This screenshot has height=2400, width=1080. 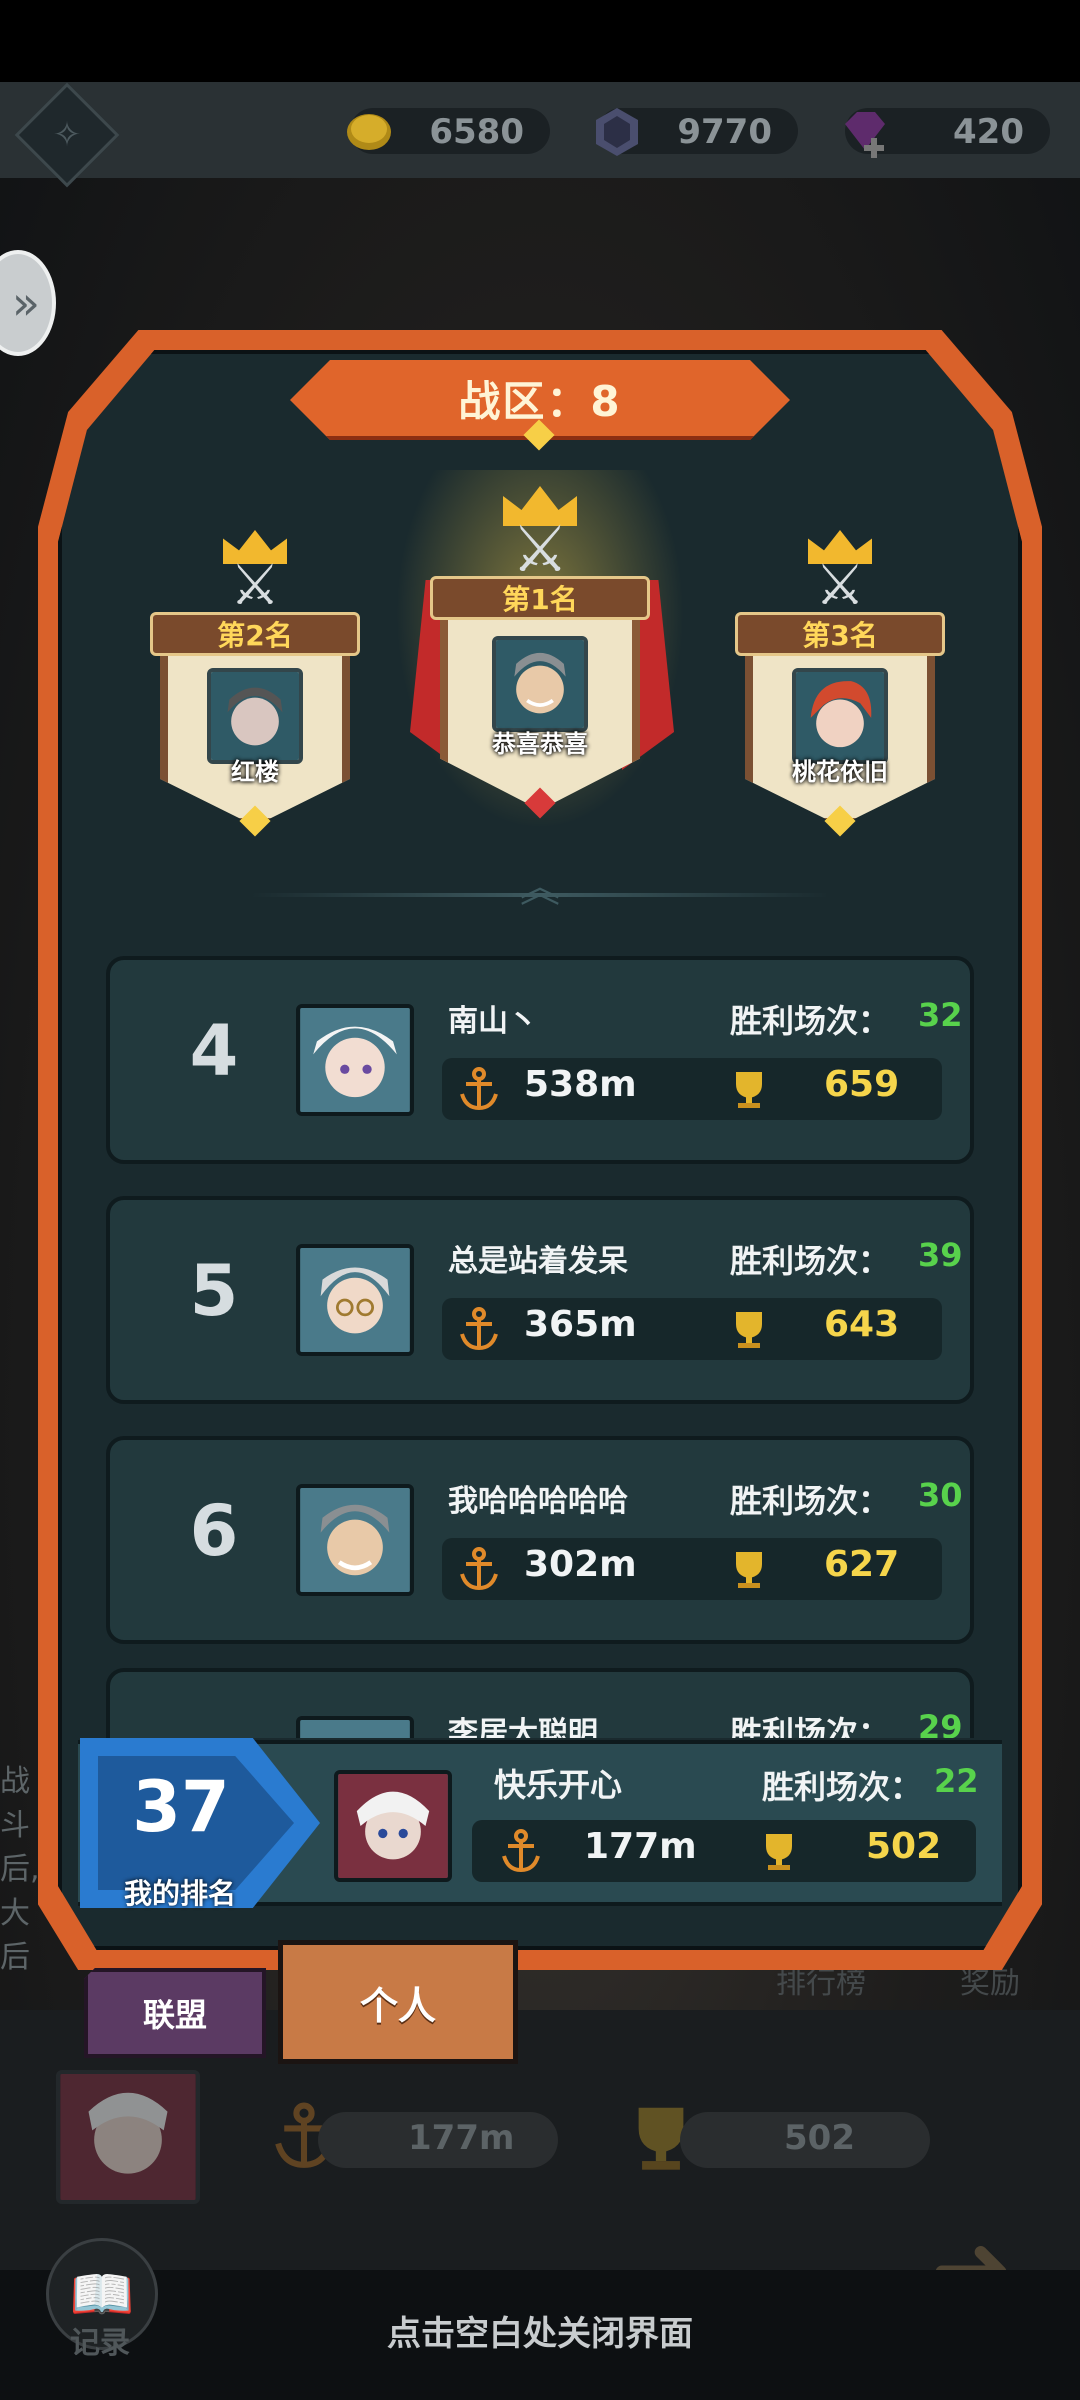 I want to click on zone-label: 战区：8, so click(x=540, y=401).